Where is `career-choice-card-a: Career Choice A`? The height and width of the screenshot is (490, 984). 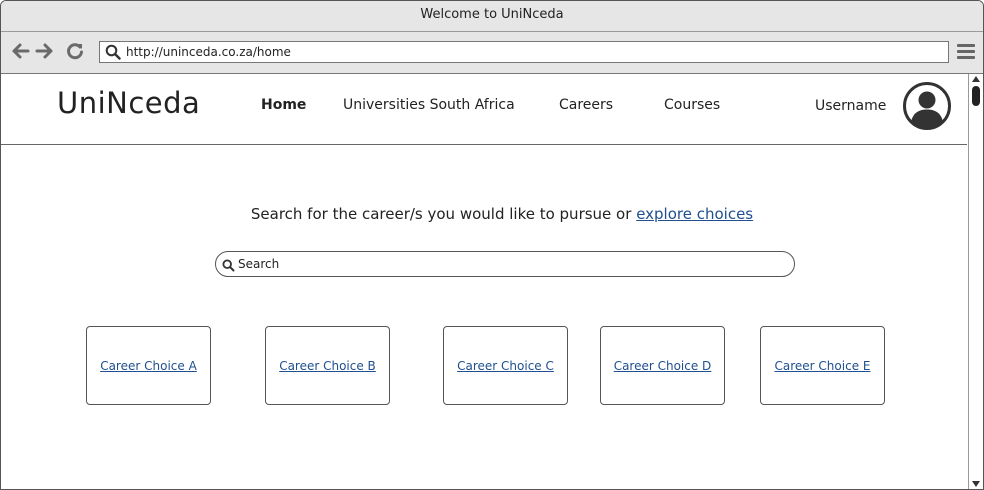 career-choice-card-a: Career Choice A is located at coordinates (148, 365).